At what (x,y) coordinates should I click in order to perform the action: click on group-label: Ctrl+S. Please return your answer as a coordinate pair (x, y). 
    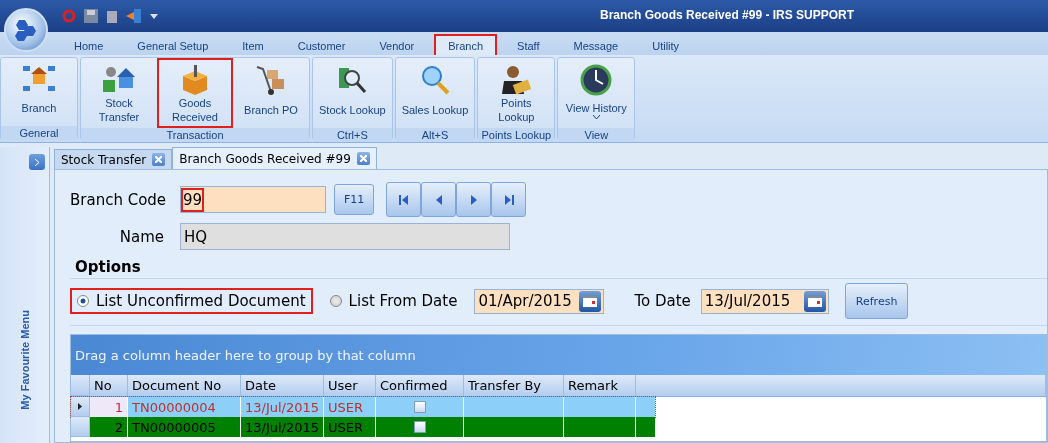
    Looking at the image, I should click on (352, 135).